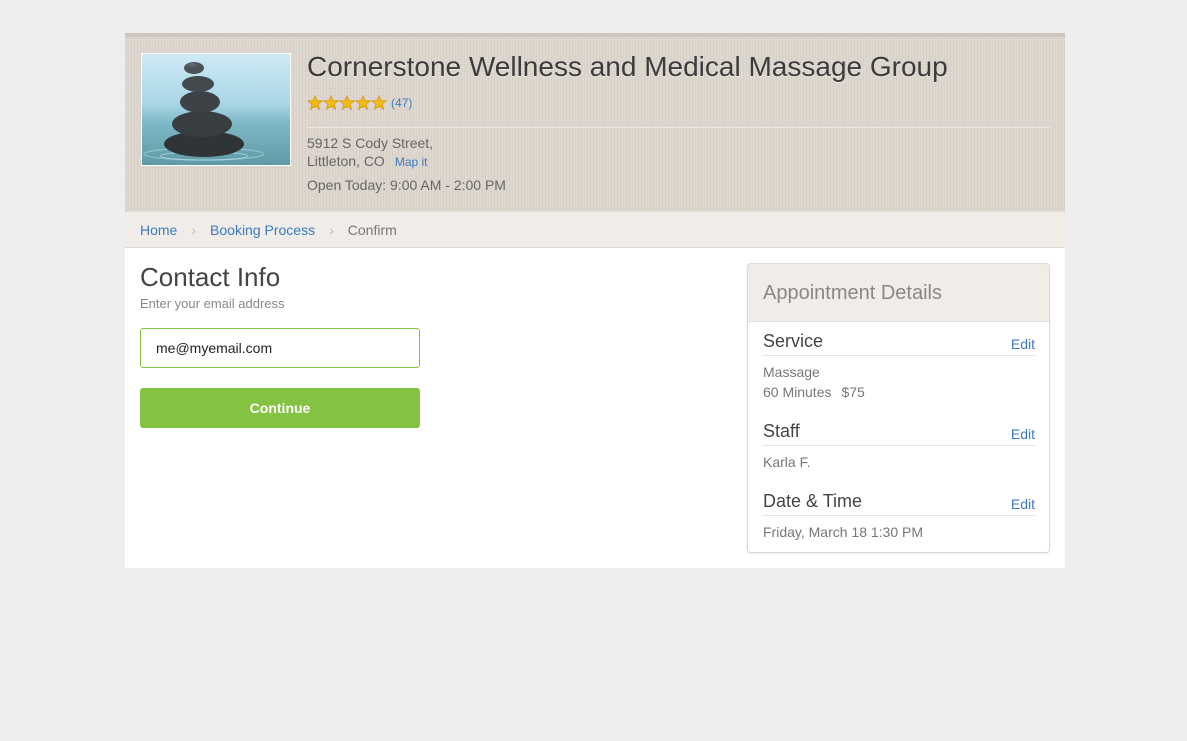 The height and width of the screenshot is (741, 1187). What do you see at coordinates (262, 230) in the screenshot?
I see `breadcrumb-booking-process: Booking Process` at bounding box center [262, 230].